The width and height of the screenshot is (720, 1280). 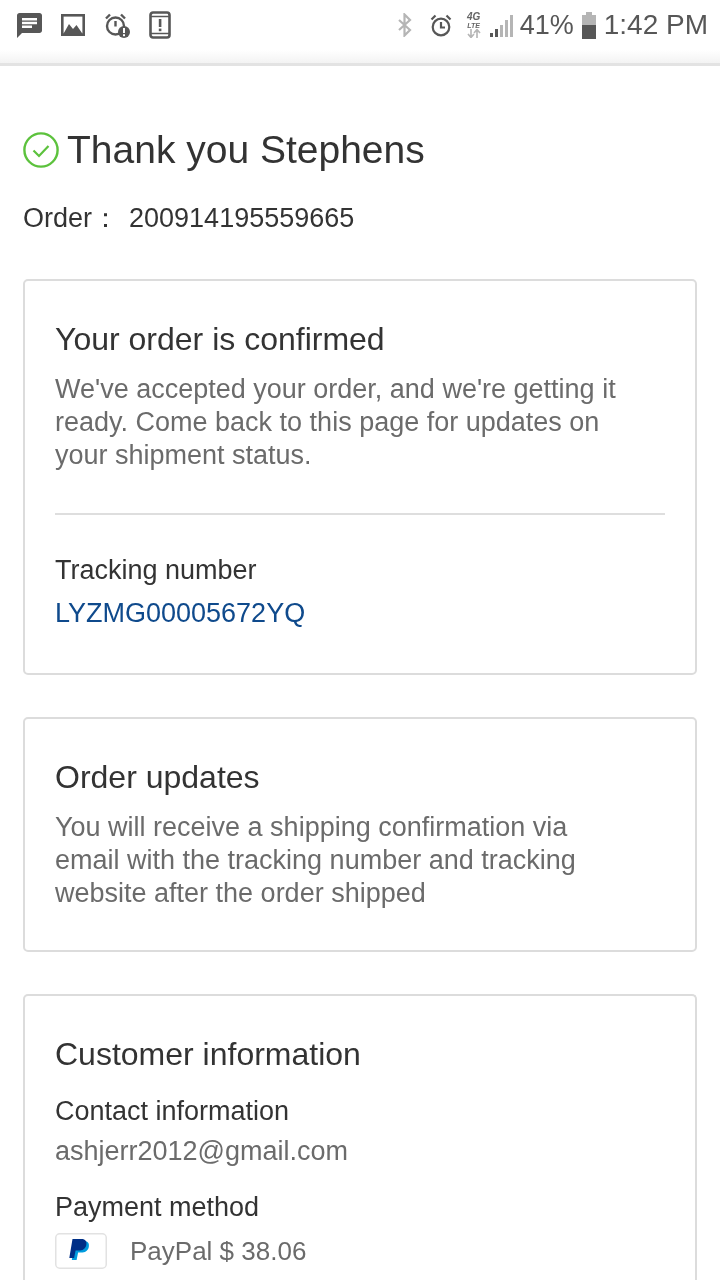 I want to click on page-title: Thank you Stephens, so click(x=246, y=150).